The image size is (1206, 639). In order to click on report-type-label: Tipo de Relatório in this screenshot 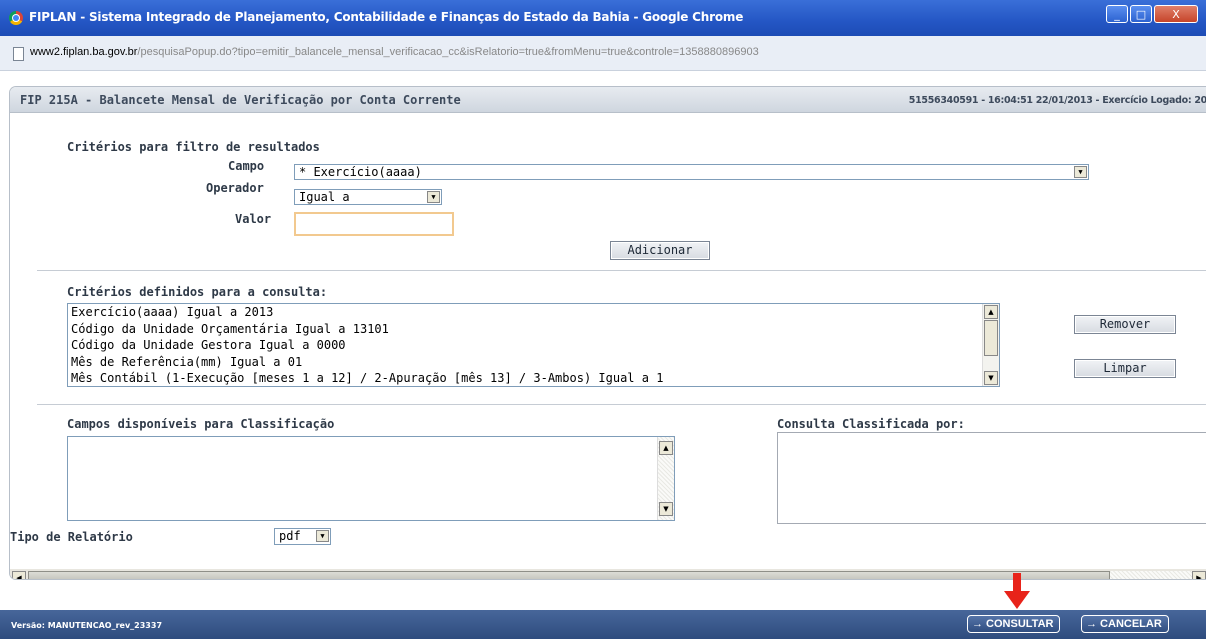, I will do `click(71, 537)`.